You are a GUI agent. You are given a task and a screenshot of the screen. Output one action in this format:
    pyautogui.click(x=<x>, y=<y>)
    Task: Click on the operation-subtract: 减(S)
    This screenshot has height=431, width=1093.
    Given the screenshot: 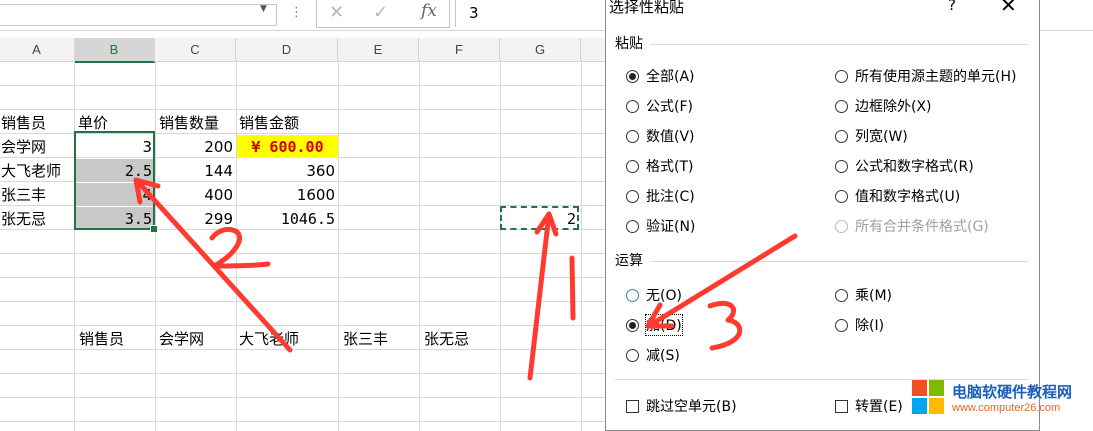 What is the action you would take?
    pyautogui.click(x=653, y=355)
    